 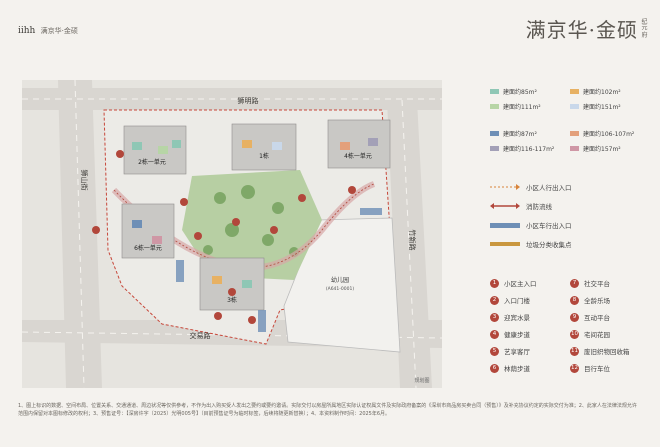 What do you see at coordinates (340, 280) in the screenshot?
I see `kindergarten-label: 幼儿园` at bounding box center [340, 280].